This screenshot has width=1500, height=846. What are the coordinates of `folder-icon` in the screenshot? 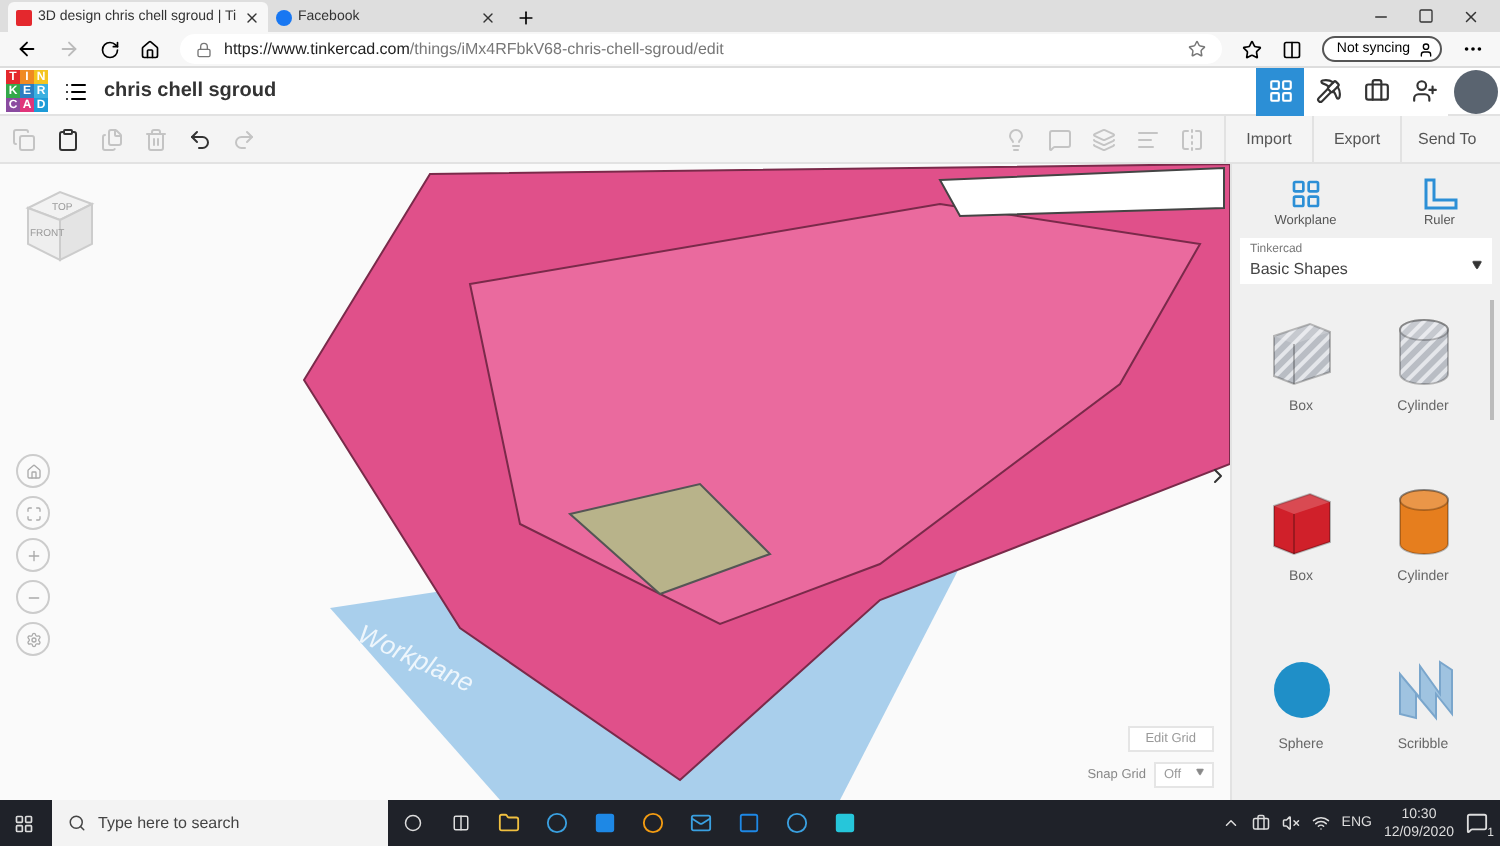 It's located at (508, 823).